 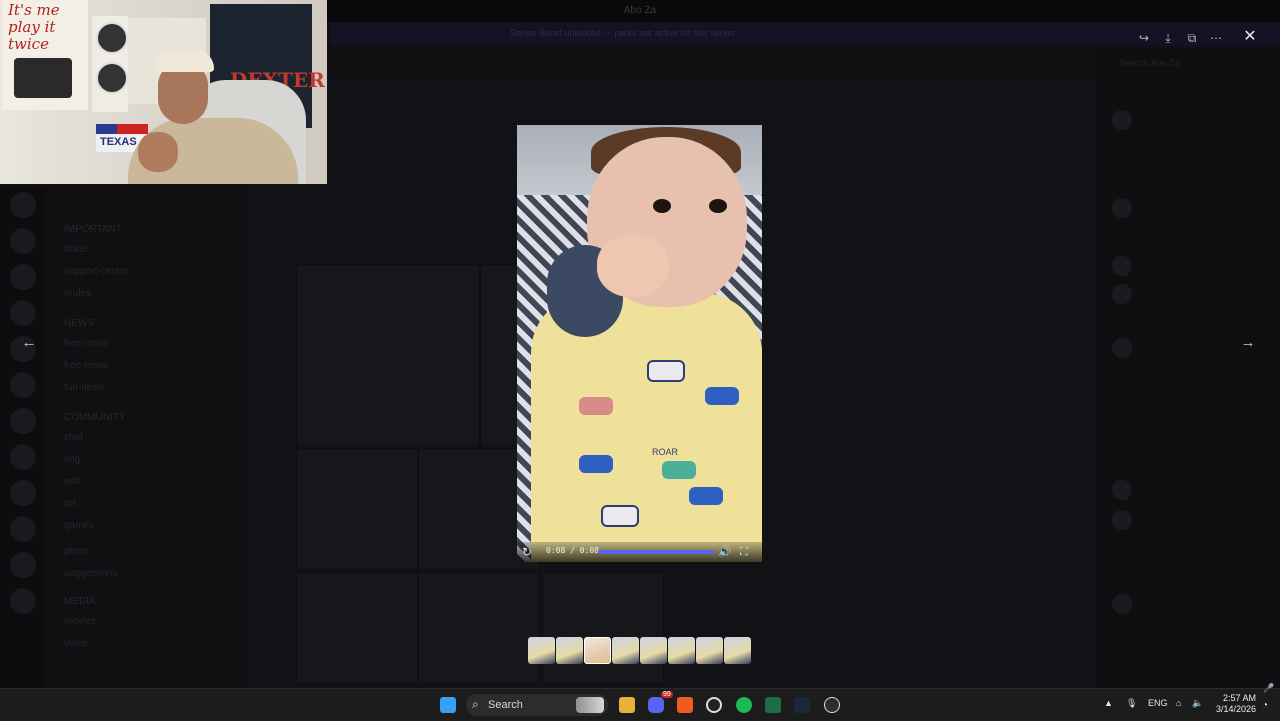 I want to click on clock-date: 3/14/2026, so click(x=1235, y=709).